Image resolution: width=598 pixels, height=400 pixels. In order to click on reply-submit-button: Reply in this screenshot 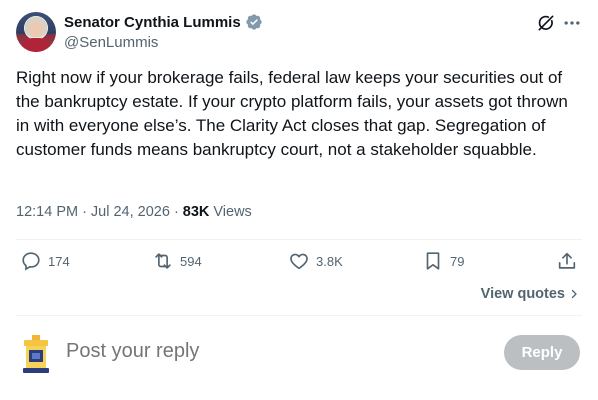, I will do `click(542, 352)`.